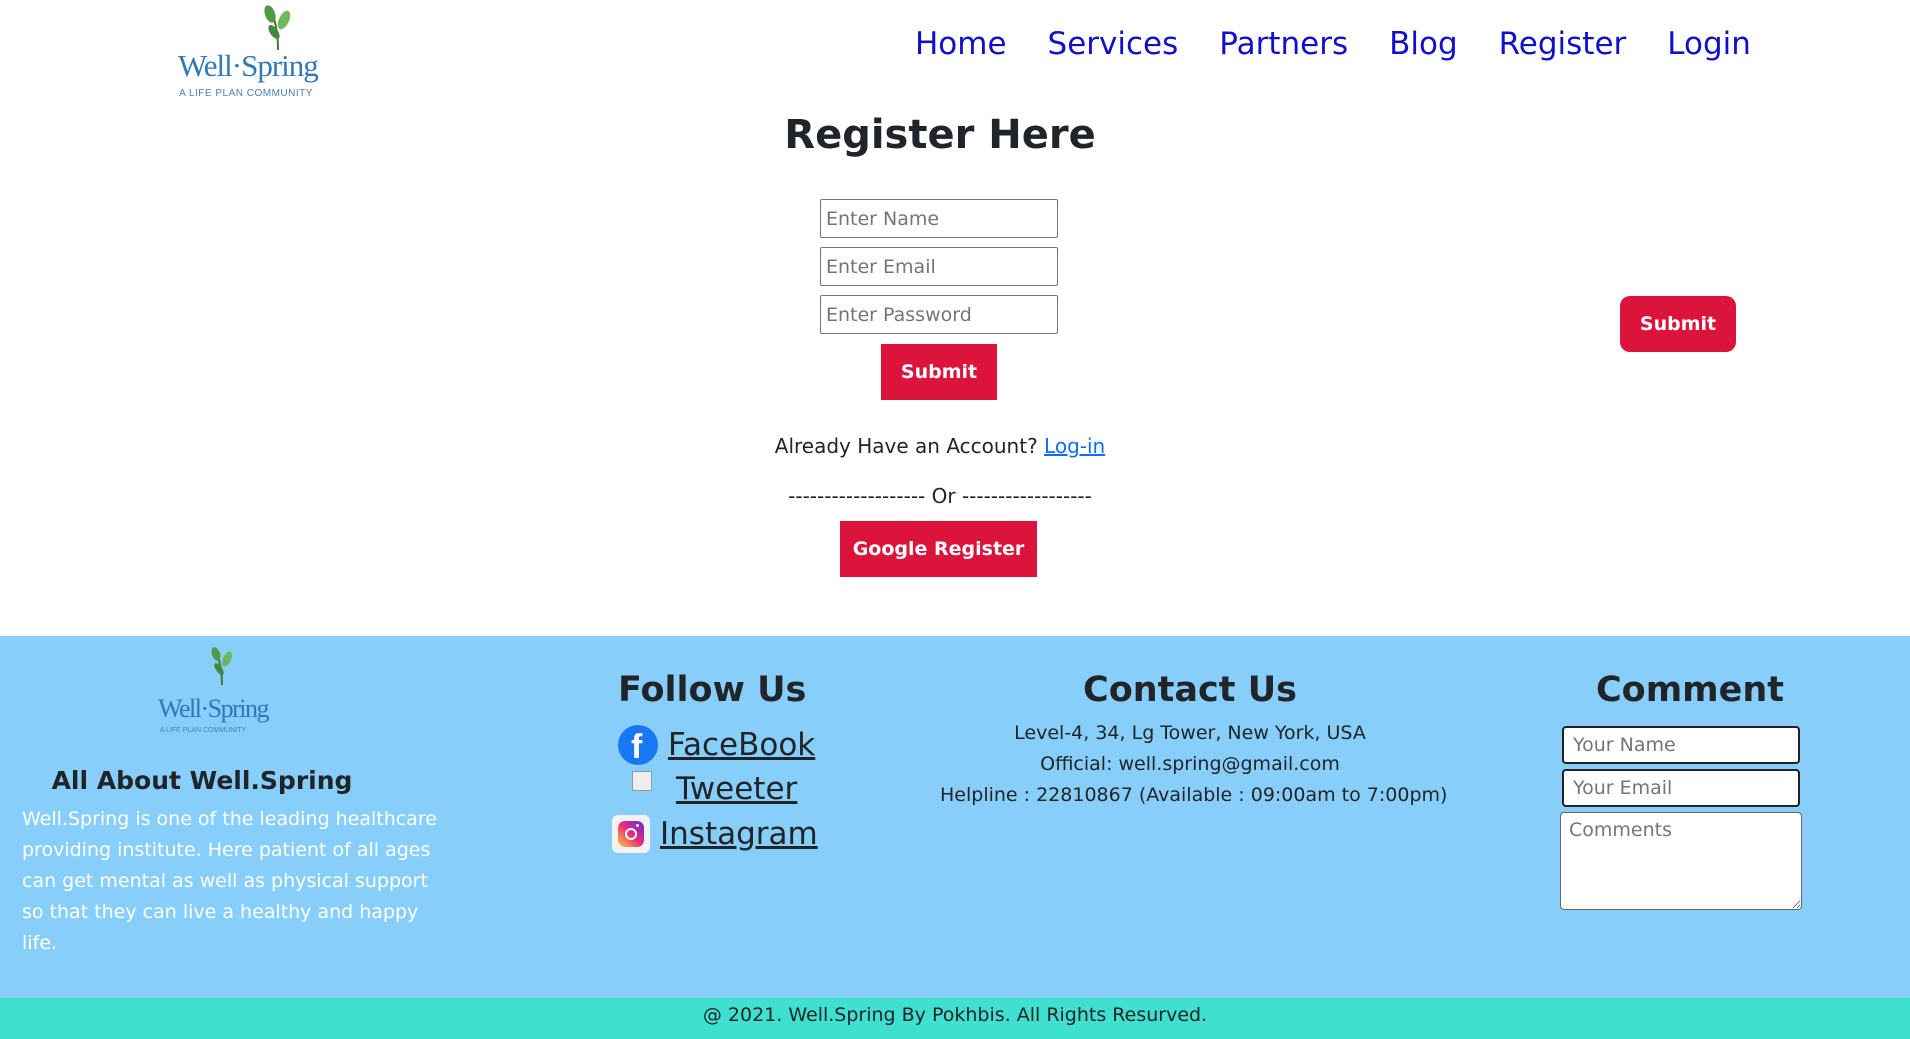 Image resolution: width=1910 pixels, height=1039 pixels. Describe the element at coordinates (1190, 690) in the screenshot. I see `contact-us-title: Contact Us` at that location.